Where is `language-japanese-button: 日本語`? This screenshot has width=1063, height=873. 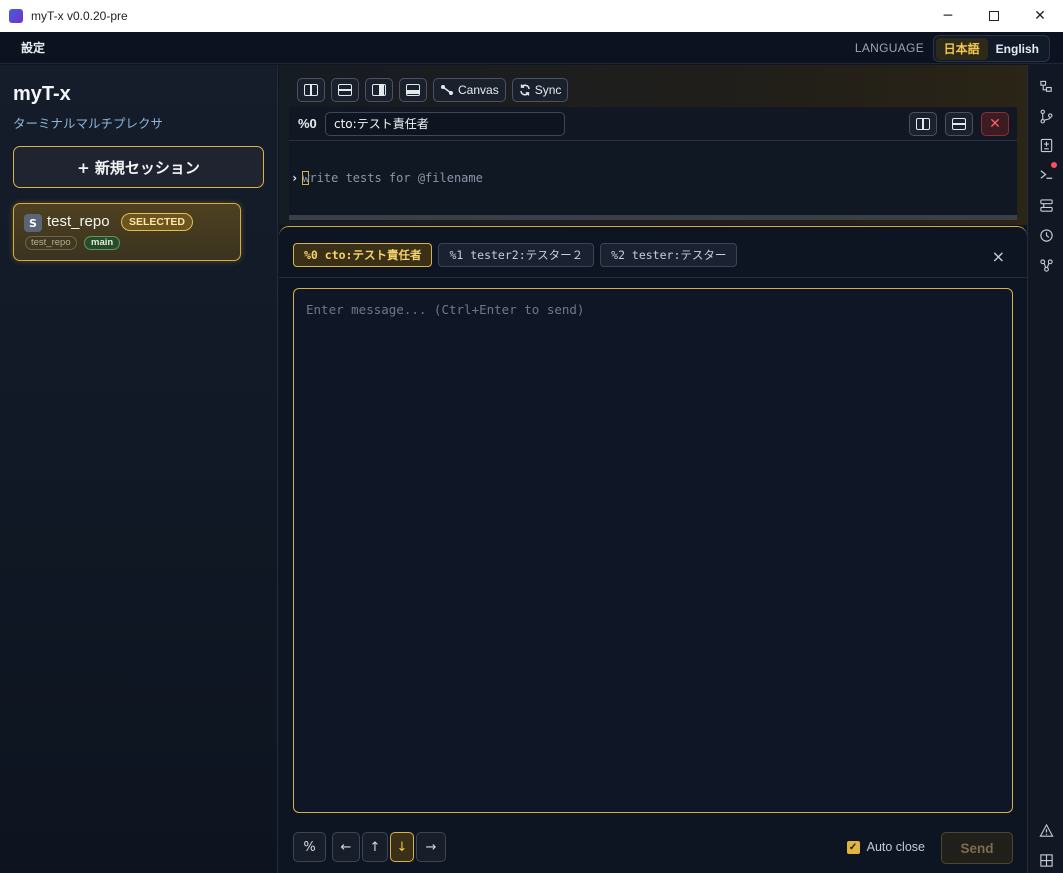
language-japanese-button: 日本語 is located at coordinates (961, 48).